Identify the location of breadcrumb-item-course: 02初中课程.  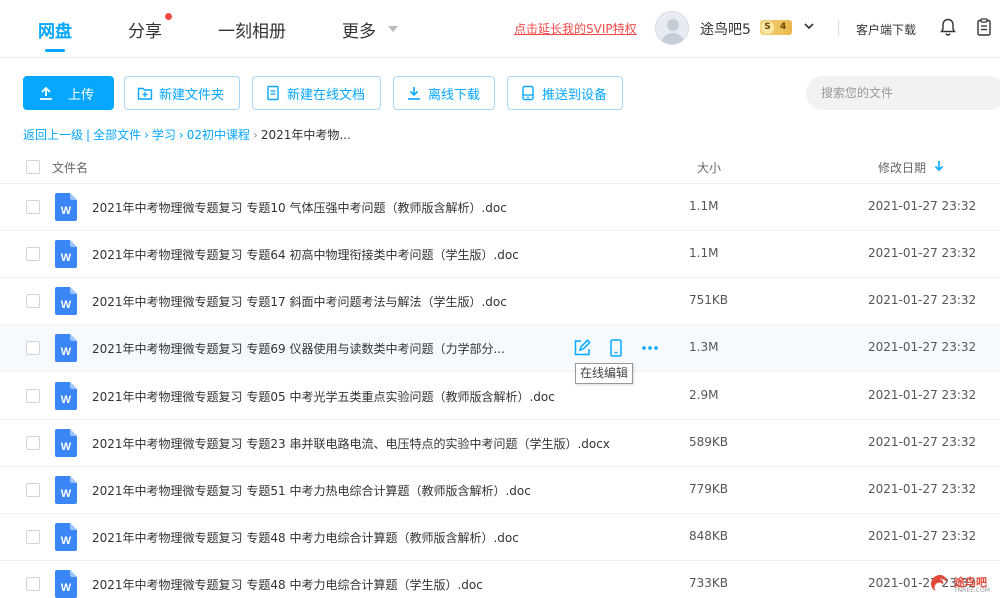
(218, 135).